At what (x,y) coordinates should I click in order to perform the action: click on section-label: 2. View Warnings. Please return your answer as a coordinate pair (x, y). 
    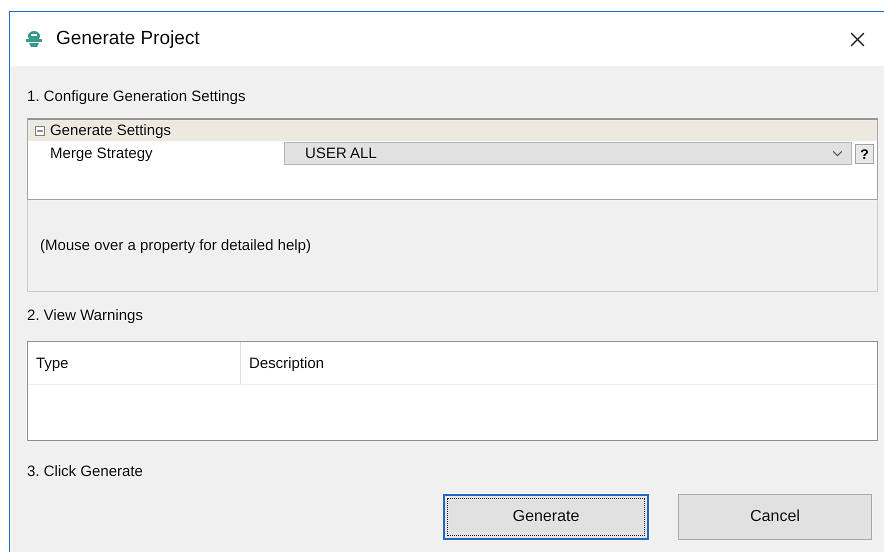
    Looking at the image, I should click on (85, 316).